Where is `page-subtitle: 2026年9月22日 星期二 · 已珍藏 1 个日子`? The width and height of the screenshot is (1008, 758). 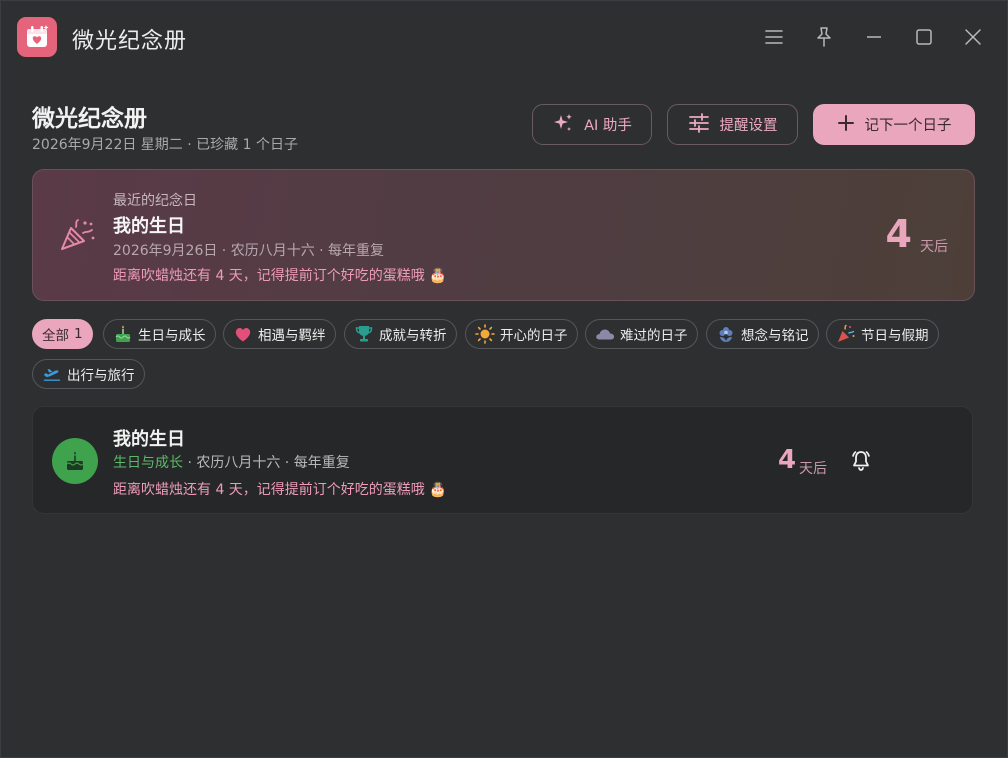 page-subtitle: 2026年9月22日 星期二 · 已珍藏 1 个日子 is located at coordinates (165, 145).